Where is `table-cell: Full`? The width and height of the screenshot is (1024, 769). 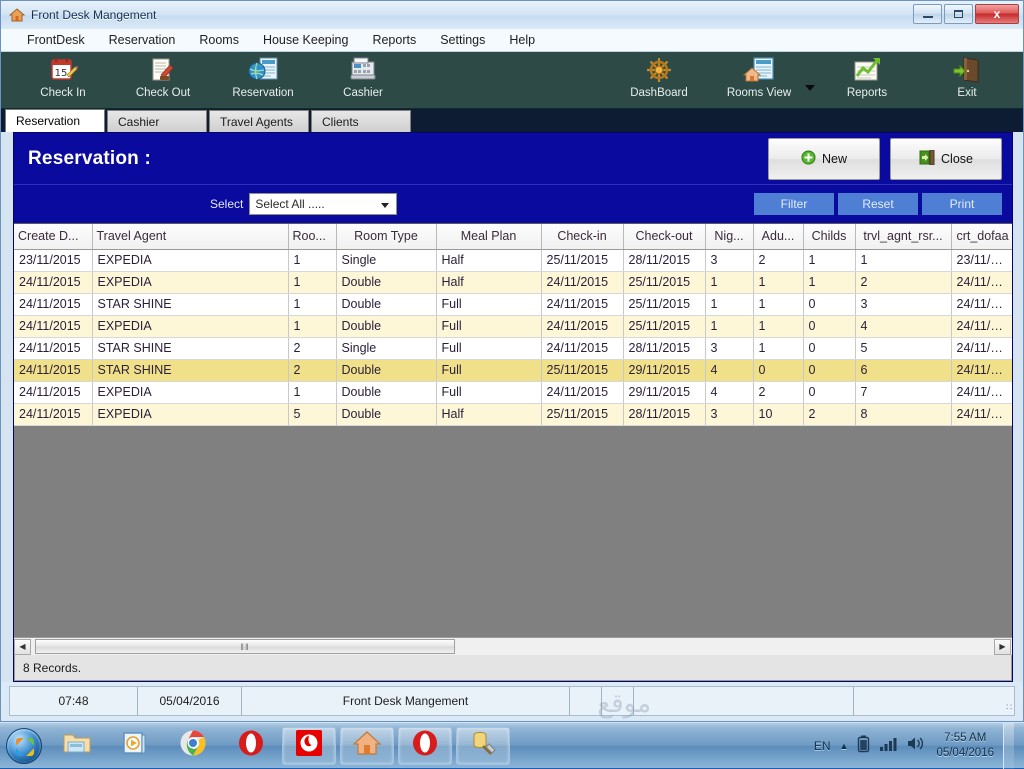
table-cell: Full is located at coordinates (488, 348).